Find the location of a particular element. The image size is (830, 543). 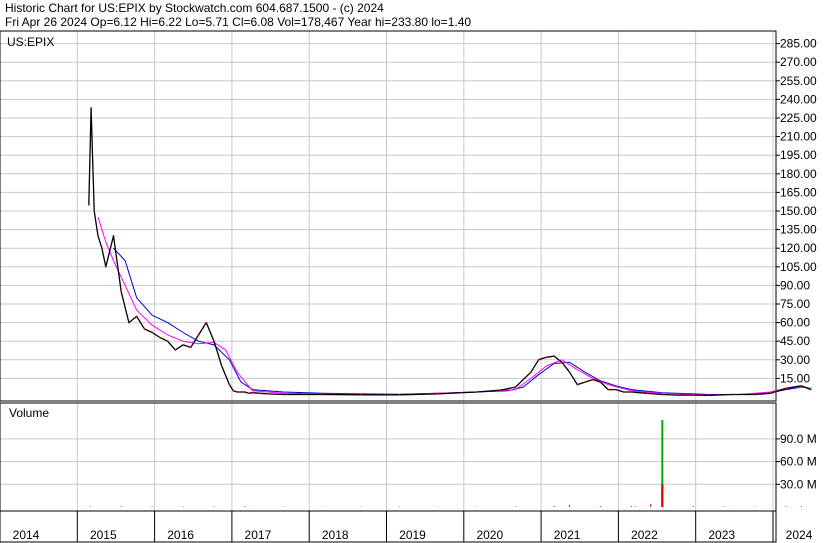

price-tick-label: 180.00 is located at coordinates (798, 174).